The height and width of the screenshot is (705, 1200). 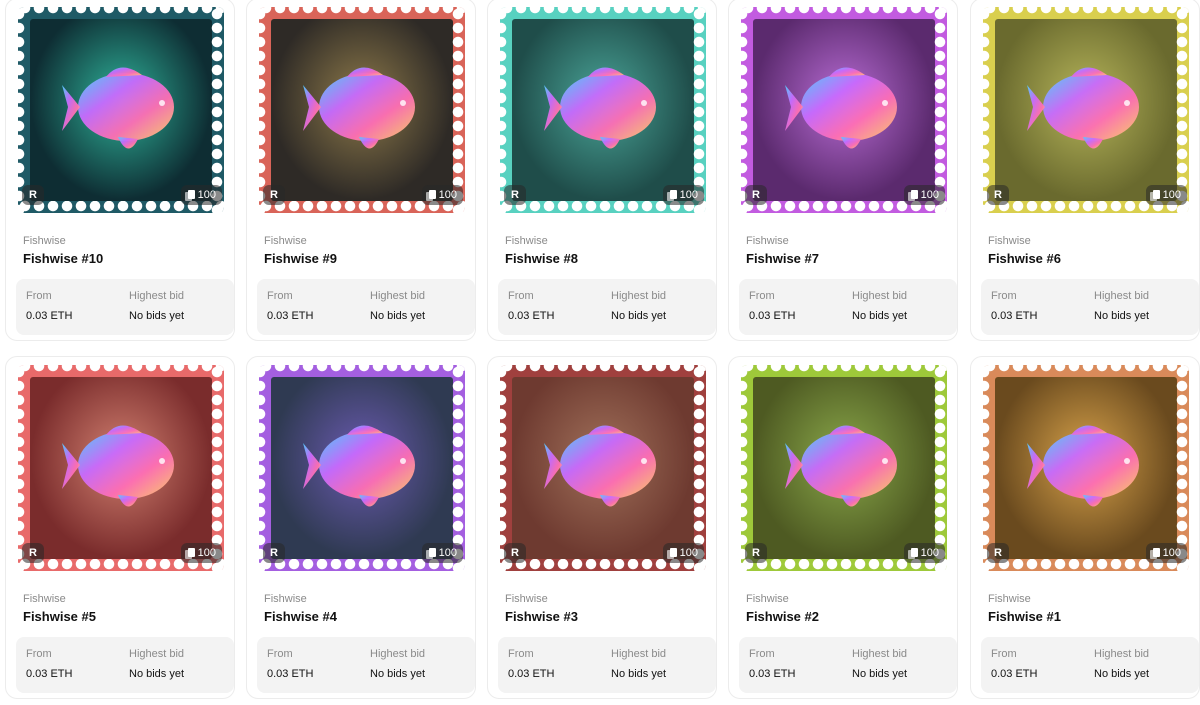 What do you see at coordinates (300, 258) in the screenshot?
I see `nft-title: Fishwise #9` at bounding box center [300, 258].